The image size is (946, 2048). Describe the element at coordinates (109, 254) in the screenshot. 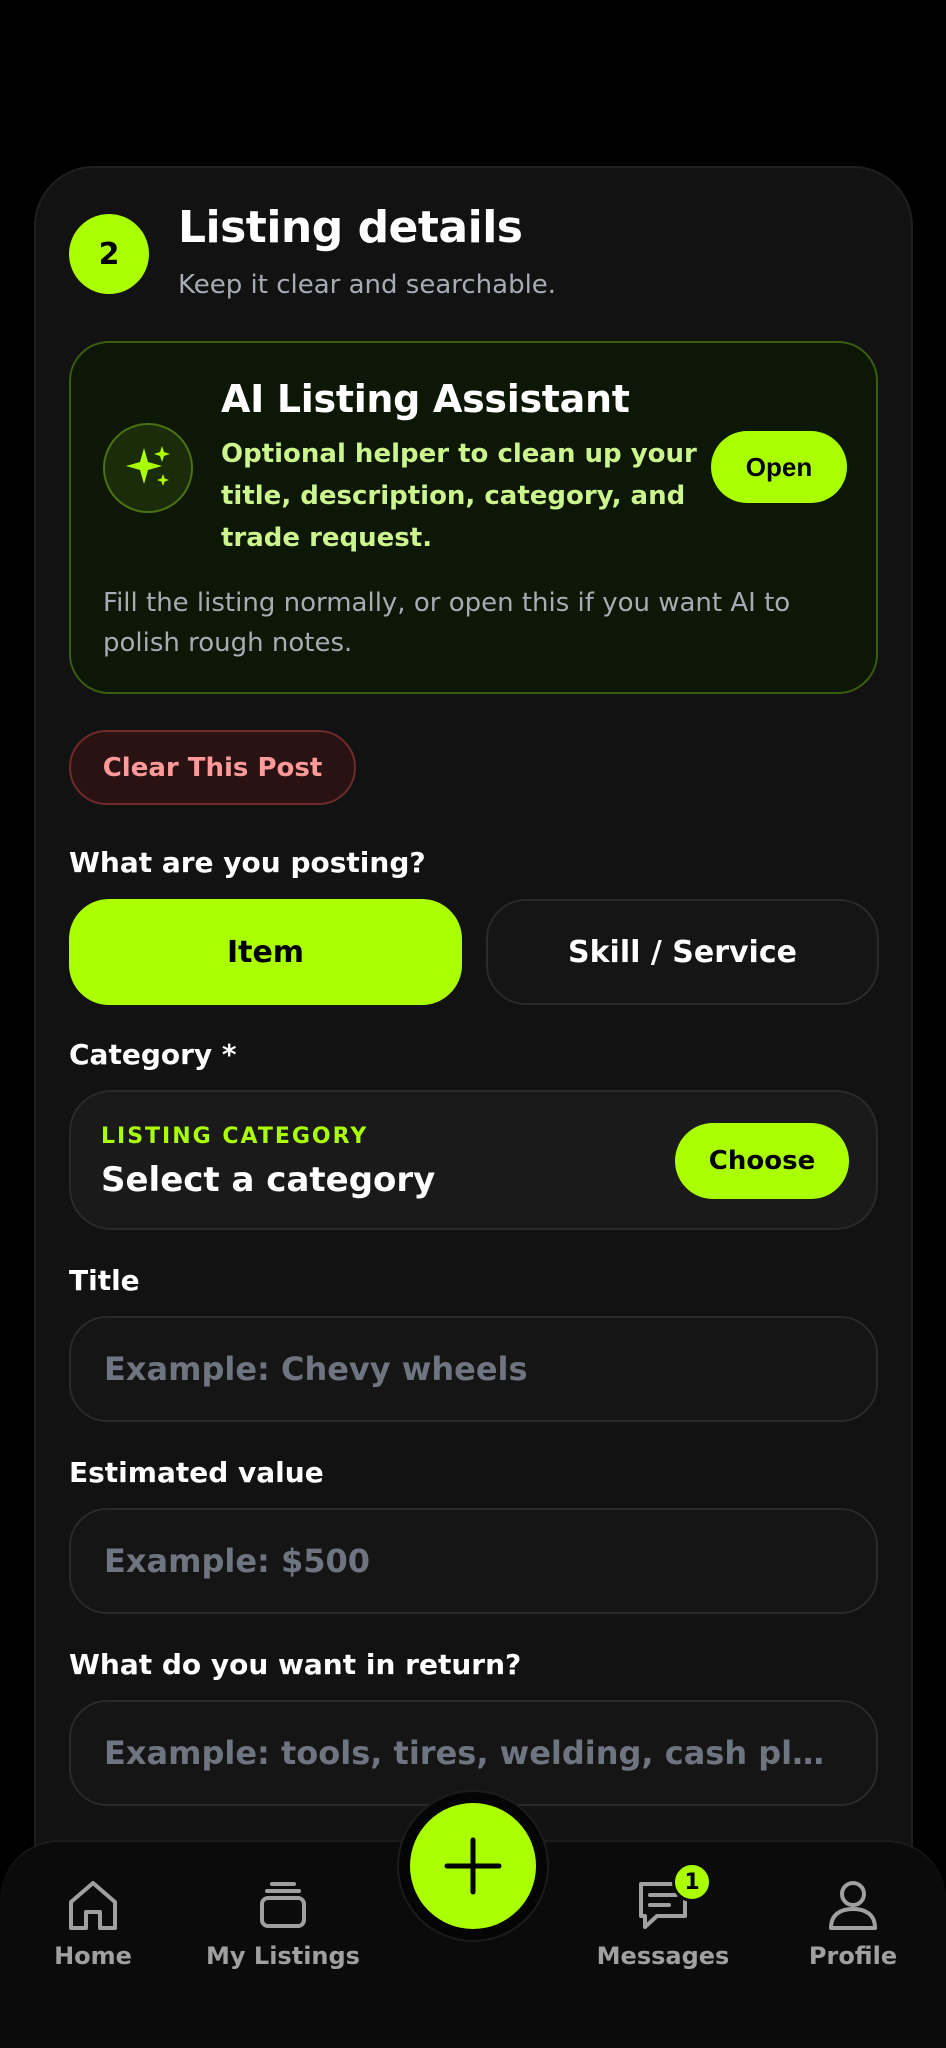

I see `step-number-badge: 2` at that location.